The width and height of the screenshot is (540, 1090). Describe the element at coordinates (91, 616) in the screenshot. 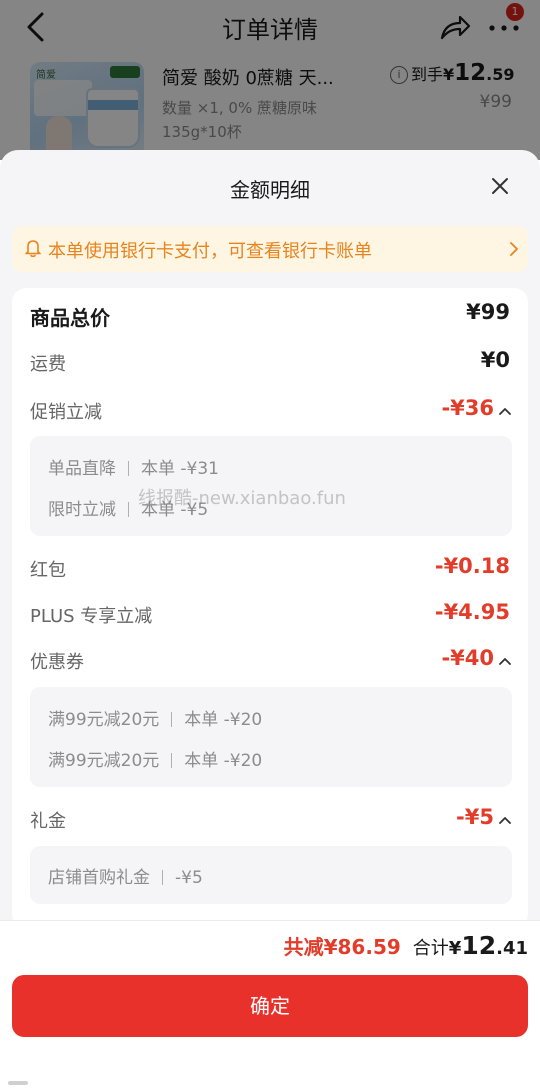

I see `plus-discount-label: PLUS 专享立减` at that location.